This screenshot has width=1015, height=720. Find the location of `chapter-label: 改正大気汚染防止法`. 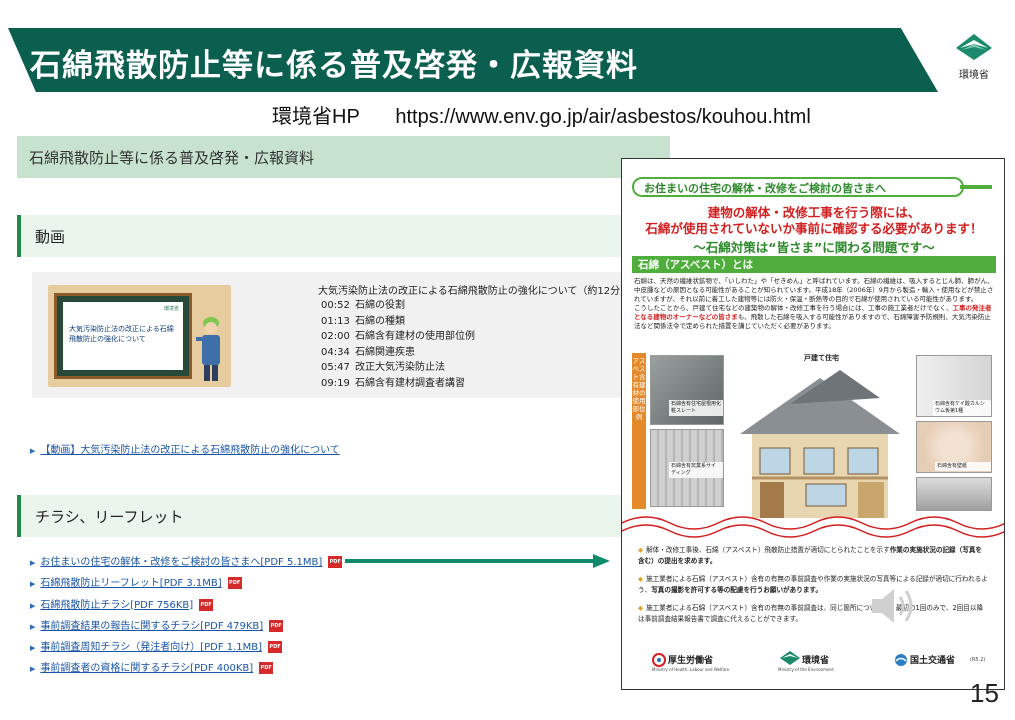

chapter-label: 改正大気汚染防止法 is located at coordinates (400, 368).